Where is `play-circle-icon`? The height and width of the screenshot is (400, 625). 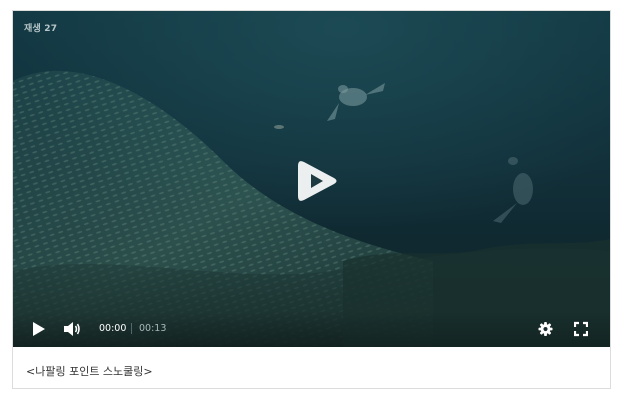
play-circle-icon is located at coordinates (317, 181).